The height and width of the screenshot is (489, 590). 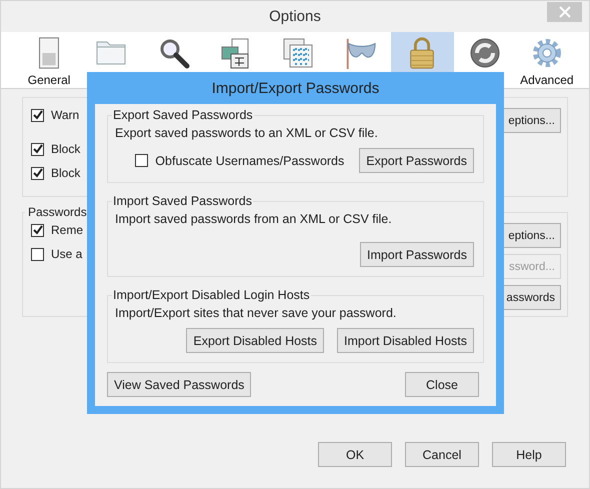 What do you see at coordinates (442, 384) in the screenshot?
I see `close-button: Close` at bounding box center [442, 384].